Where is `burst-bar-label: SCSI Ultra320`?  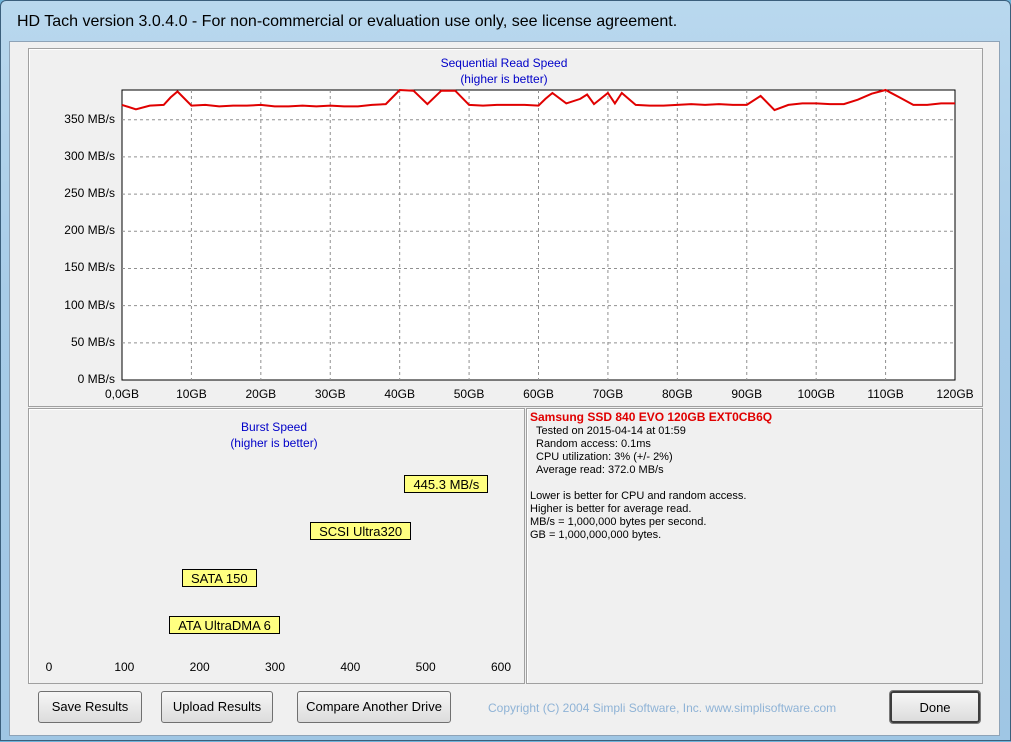 burst-bar-label: SCSI Ultra320 is located at coordinates (361, 531).